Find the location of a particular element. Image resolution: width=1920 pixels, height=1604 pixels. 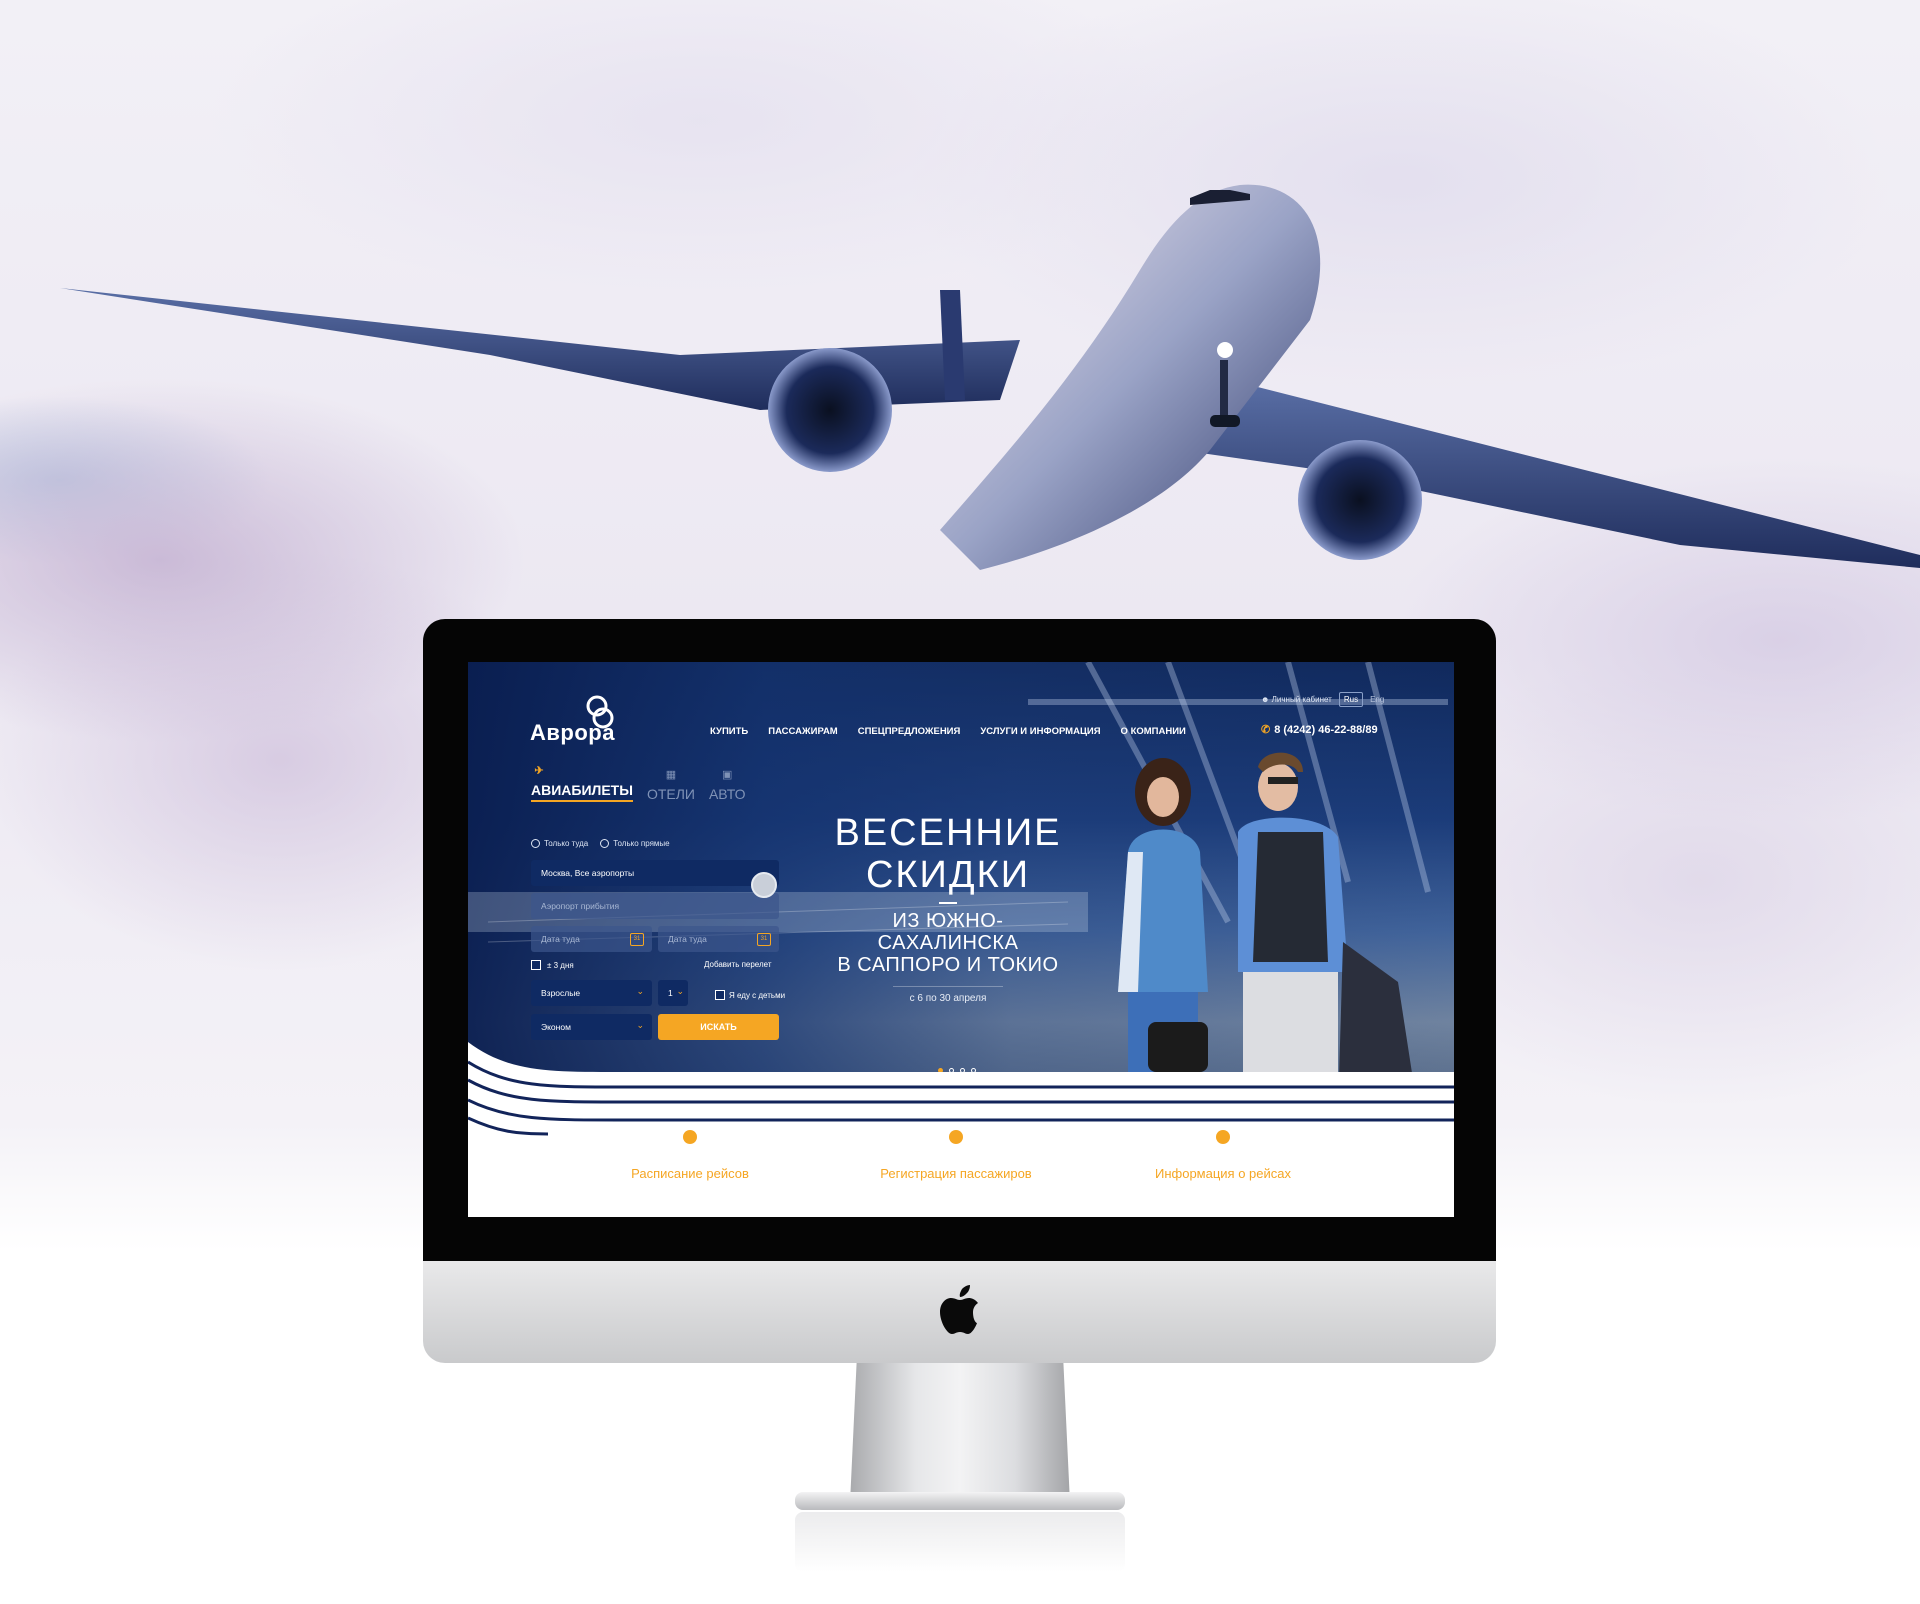

phone-icon: ✆ is located at coordinates (1266, 730).